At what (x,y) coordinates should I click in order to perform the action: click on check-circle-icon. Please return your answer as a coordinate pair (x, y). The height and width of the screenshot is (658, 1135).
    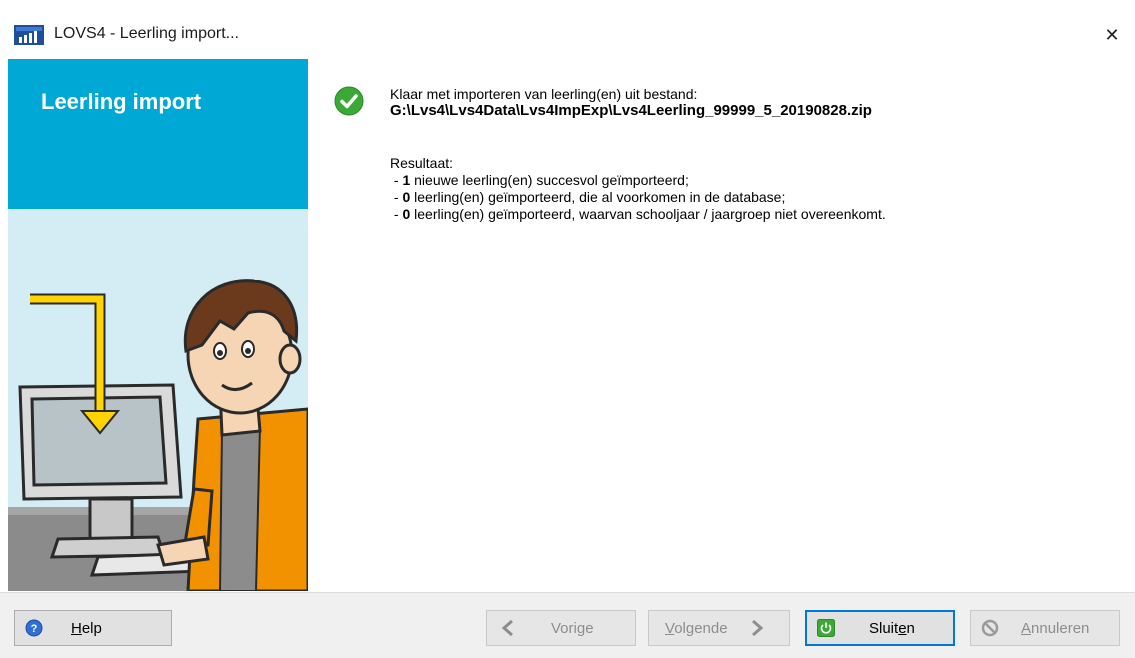
    Looking at the image, I should click on (349, 101).